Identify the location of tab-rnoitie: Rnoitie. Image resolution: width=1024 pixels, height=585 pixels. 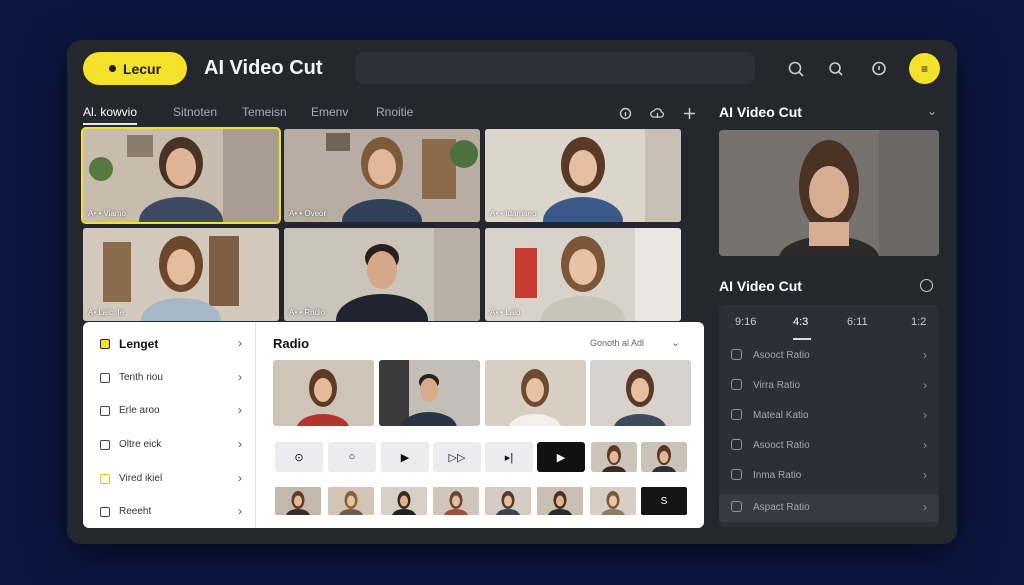
(394, 112).